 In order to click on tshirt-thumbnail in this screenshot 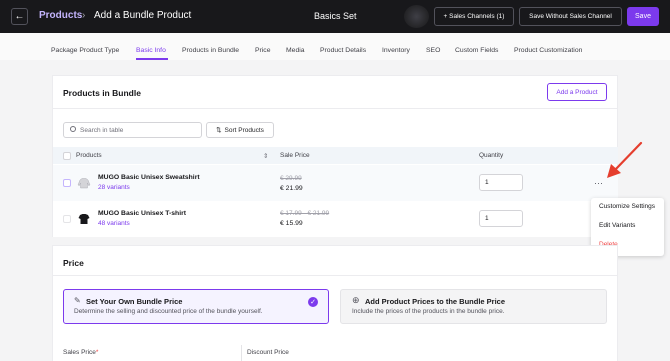, I will do `click(84, 219)`.